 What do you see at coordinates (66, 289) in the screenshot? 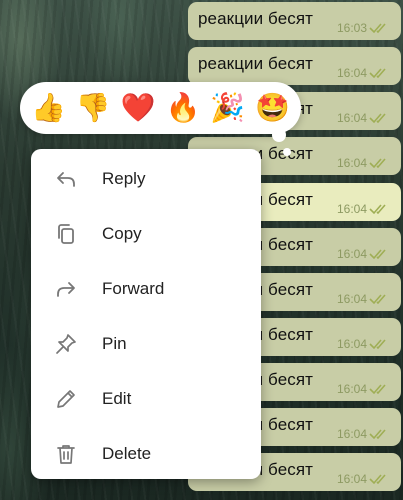
I see `forward-icon` at bounding box center [66, 289].